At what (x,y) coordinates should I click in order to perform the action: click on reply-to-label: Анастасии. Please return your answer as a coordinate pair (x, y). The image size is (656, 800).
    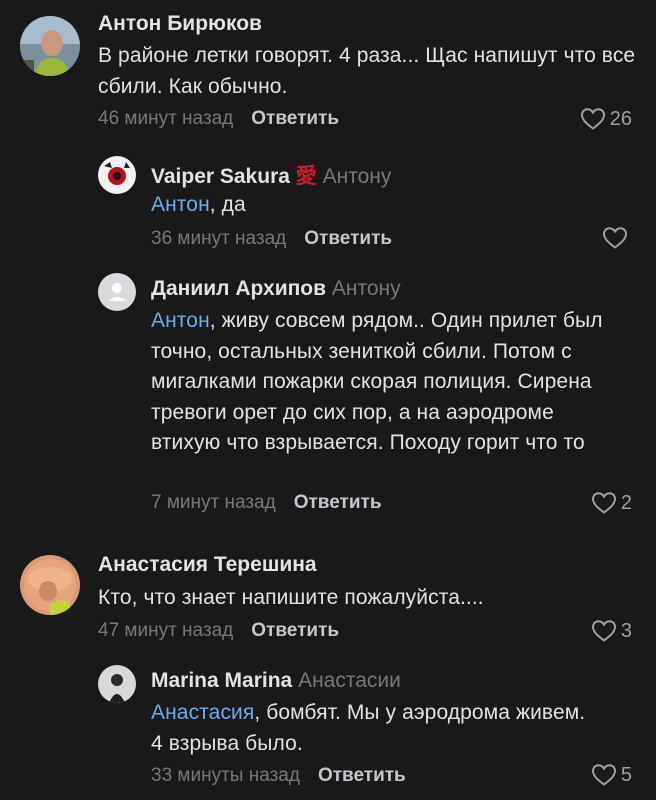
    Looking at the image, I should click on (349, 680).